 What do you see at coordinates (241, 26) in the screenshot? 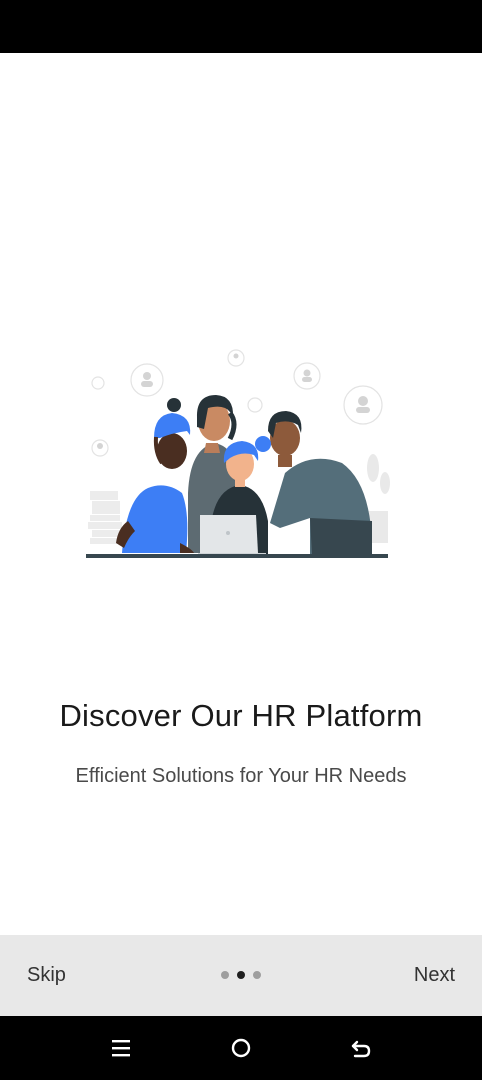
I see `status-bar` at bounding box center [241, 26].